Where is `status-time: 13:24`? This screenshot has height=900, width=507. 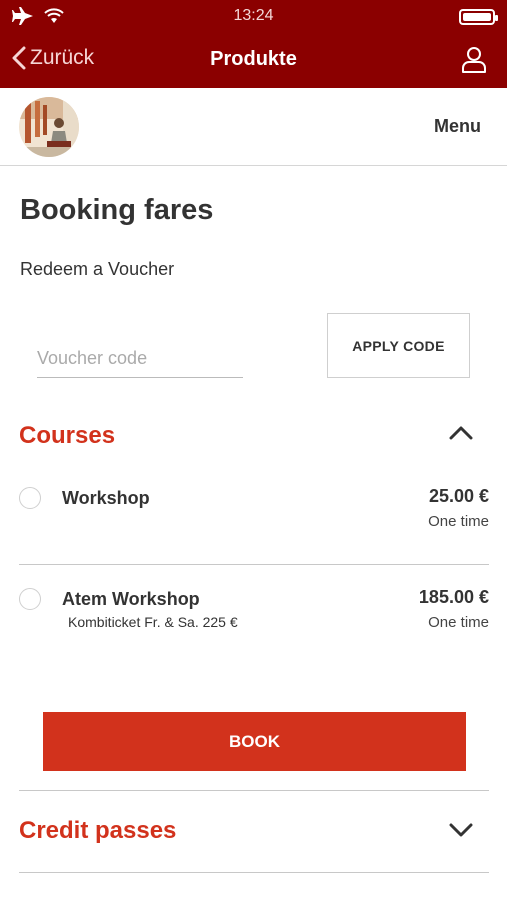
status-time: 13:24 is located at coordinates (253, 15).